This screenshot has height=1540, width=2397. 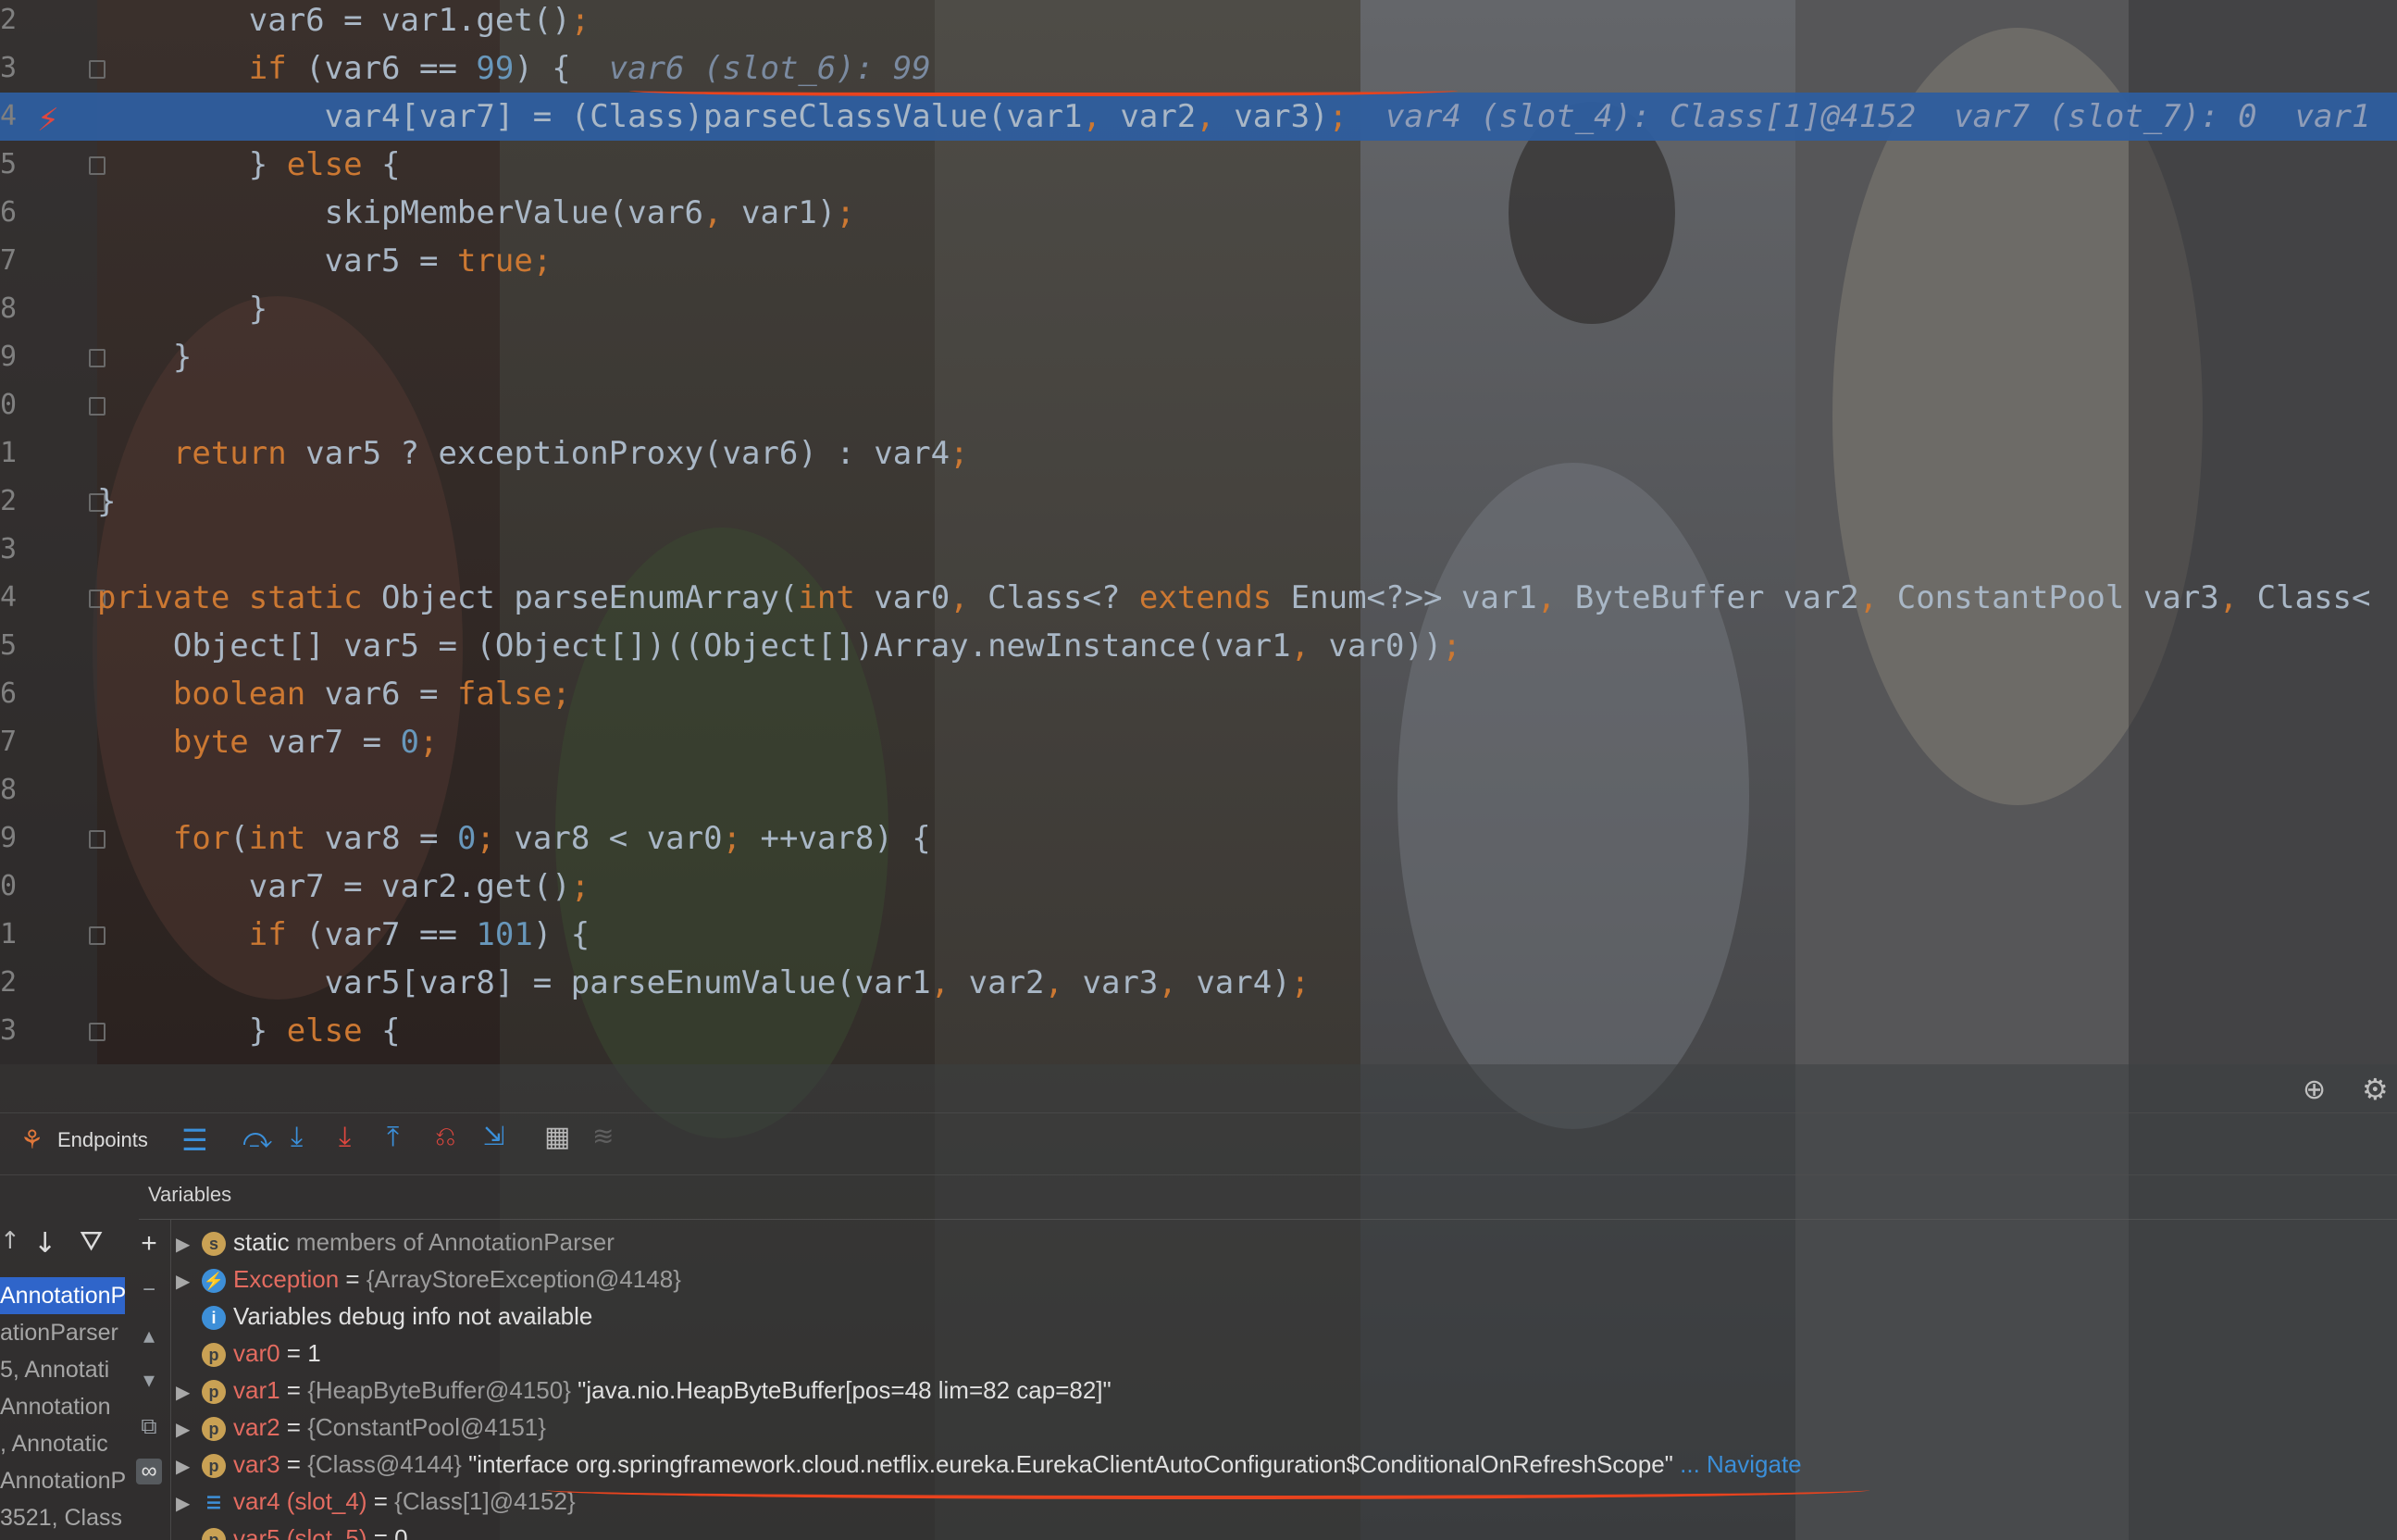 What do you see at coordinates (1199, 165) in the screenshot?
I see `code-line: 5 } else {` at bounding box center [1199, 165].